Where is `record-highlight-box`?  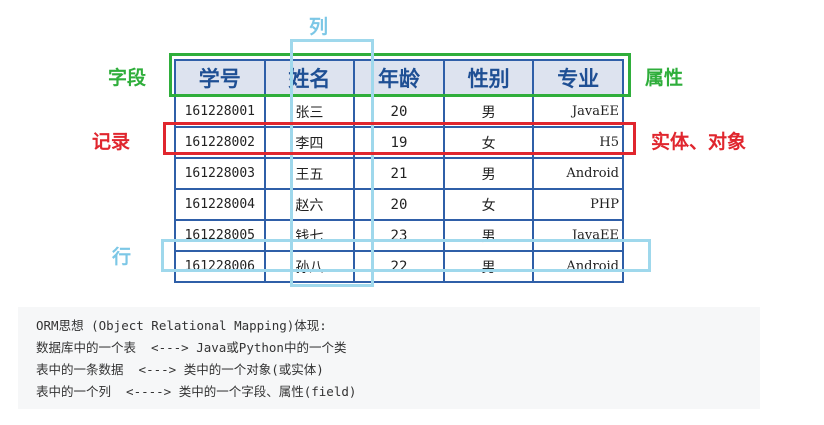 record-highlight-box is located at coordinates (399, 138).